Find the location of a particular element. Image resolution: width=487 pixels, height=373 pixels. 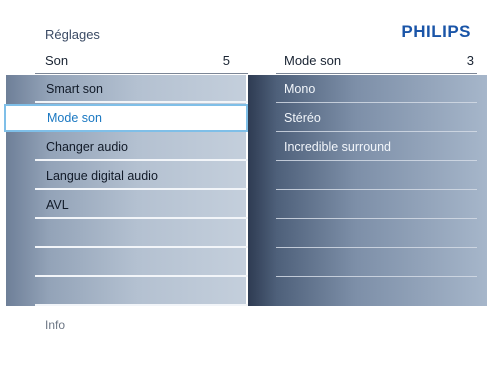

menu-item-label: AVL is located at coordinates (57, 205).